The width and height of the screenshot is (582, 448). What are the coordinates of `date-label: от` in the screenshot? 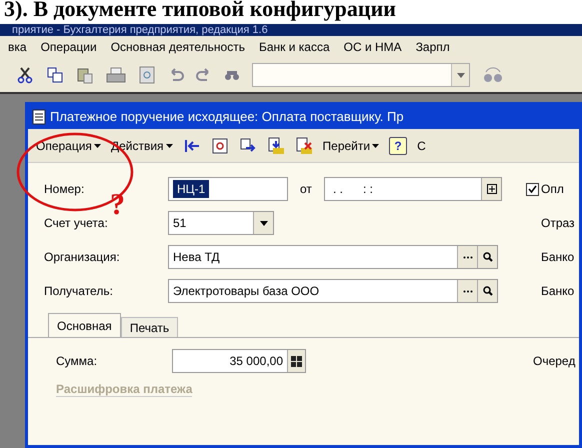 It's located at (306, 189).